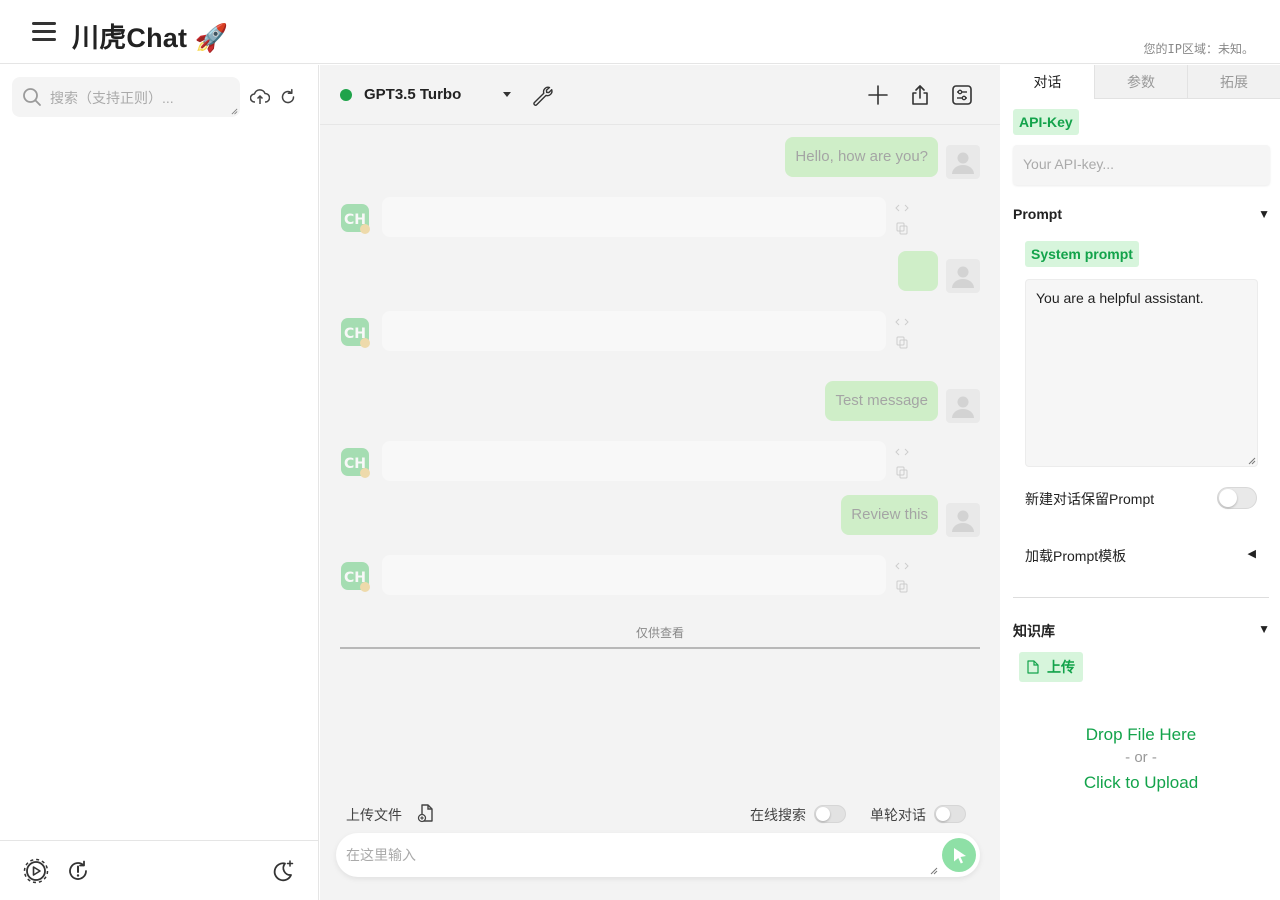 The width and height of the screenshot is (1280, 900). Describe the element at coordinates (283, 871) in the screenshot. I see `dark-mode-icon` at that location.